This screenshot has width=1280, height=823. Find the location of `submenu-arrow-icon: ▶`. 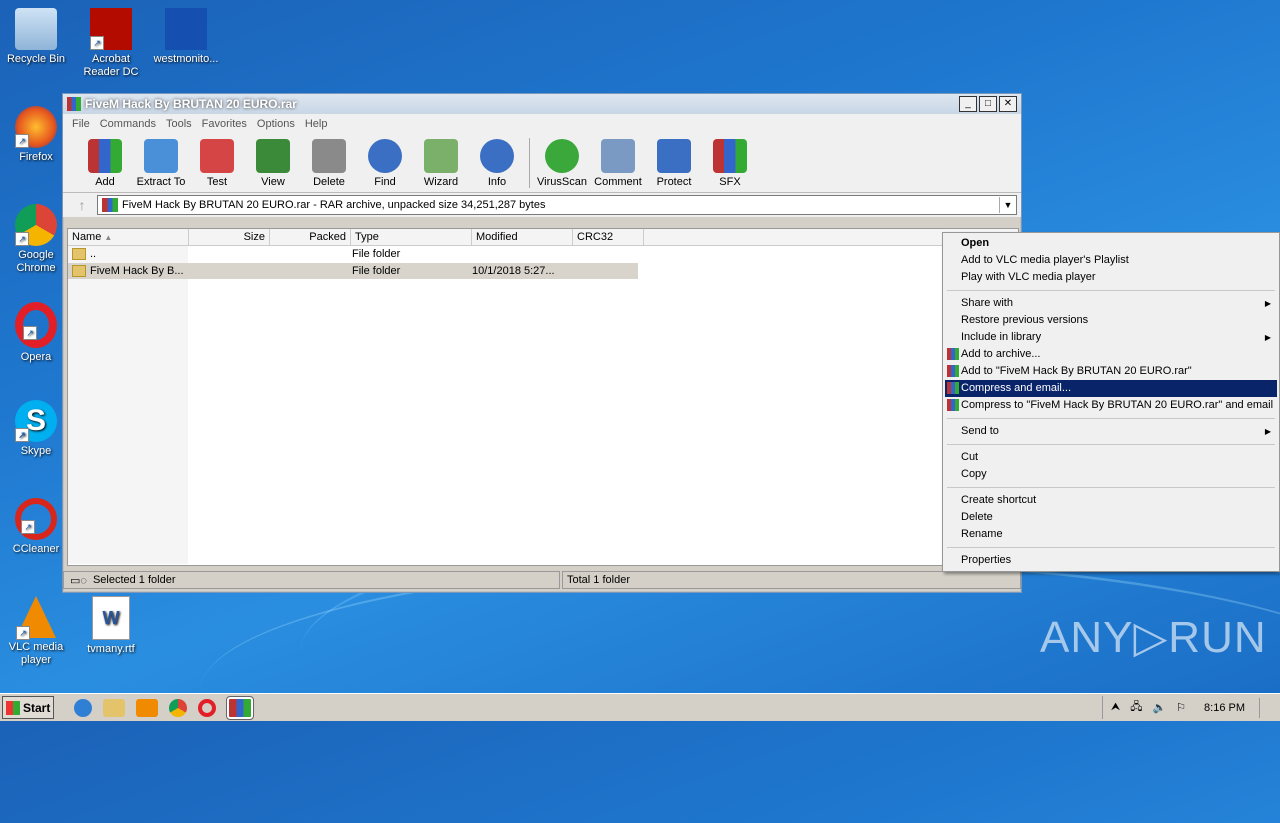

submenu-arrow-icon: ▶ is located at coordinates (1267, 337).